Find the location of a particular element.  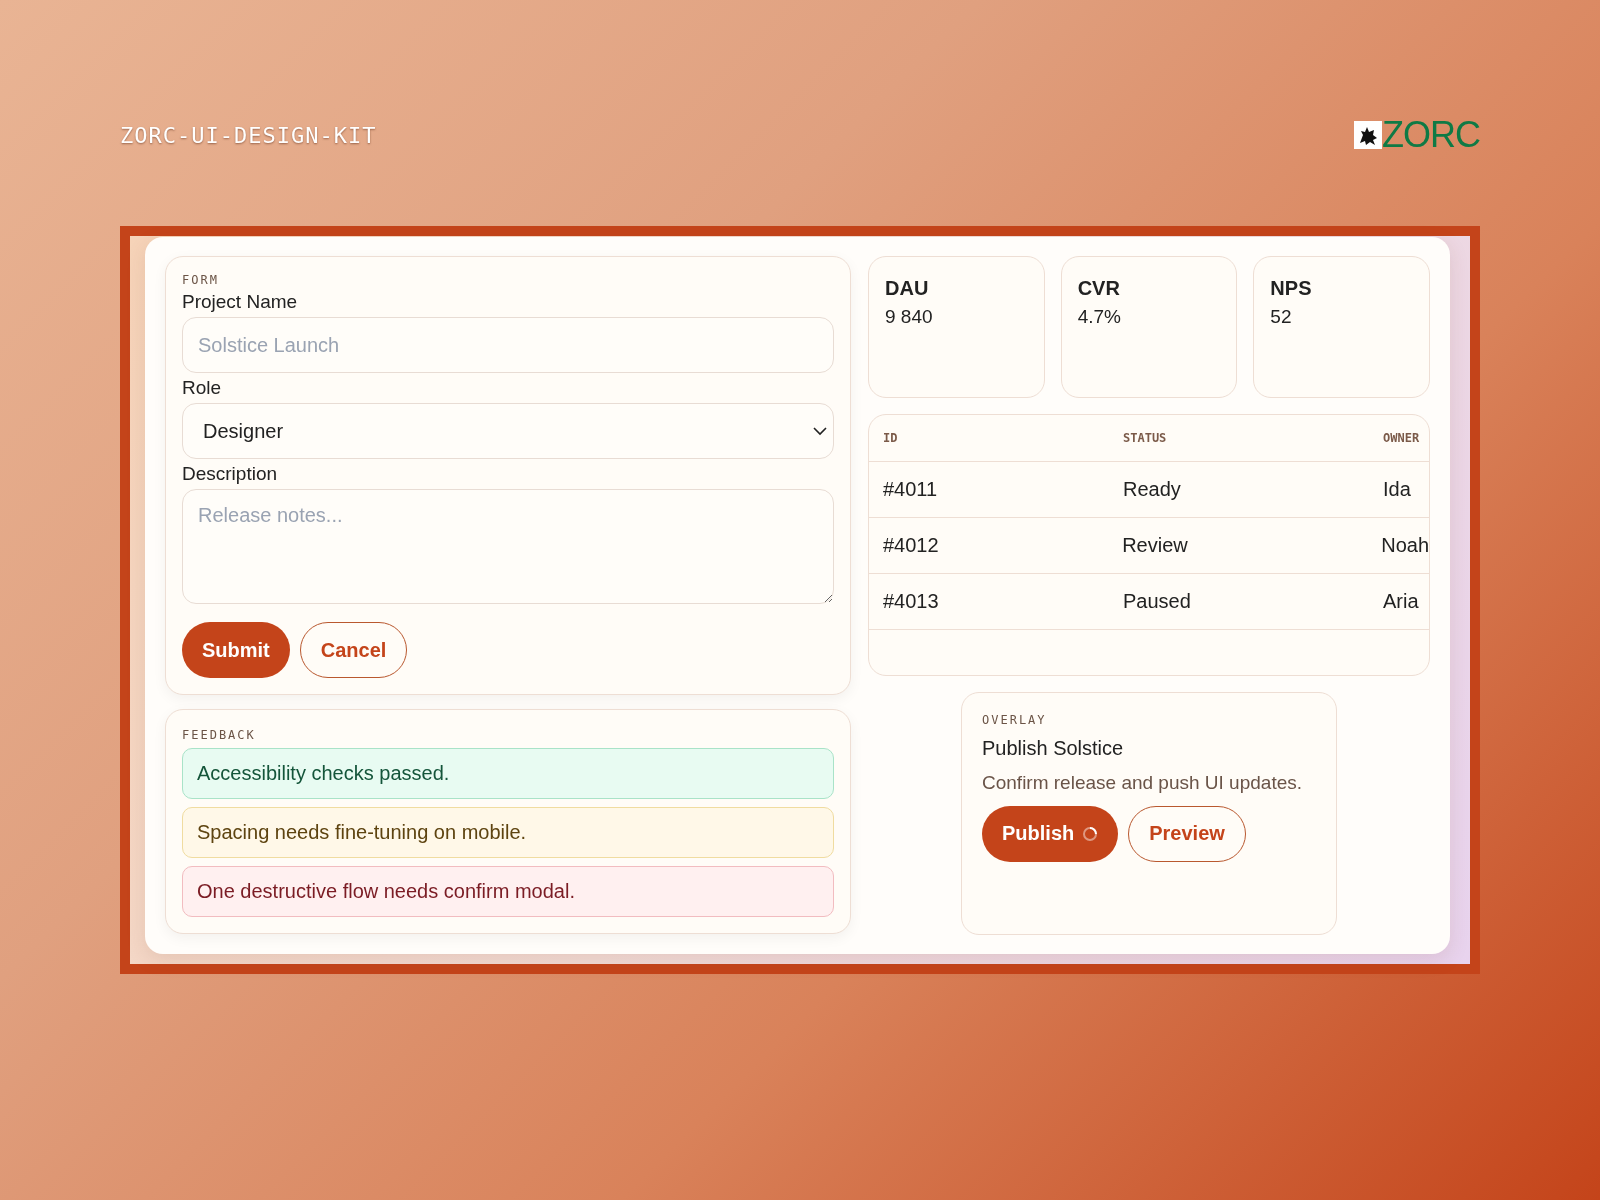

secondary-button: Preview is located at coordinates (1187, 833).